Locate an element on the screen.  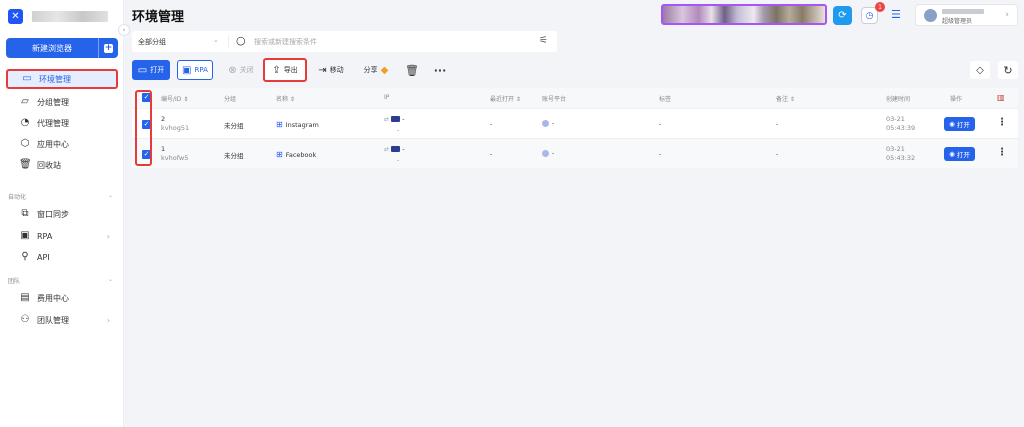
row-id: kvhog51 is located at coordinates (175, 128).